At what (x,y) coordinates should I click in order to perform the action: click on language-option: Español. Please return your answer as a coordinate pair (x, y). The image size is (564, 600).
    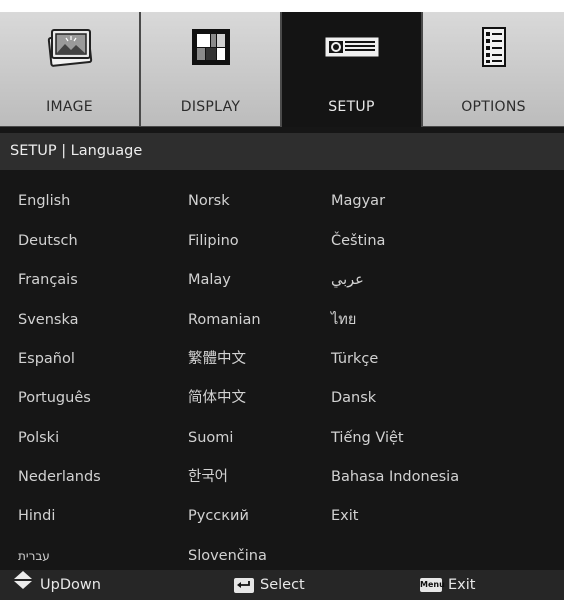
    Looking at the image, I should click on (46, 359).